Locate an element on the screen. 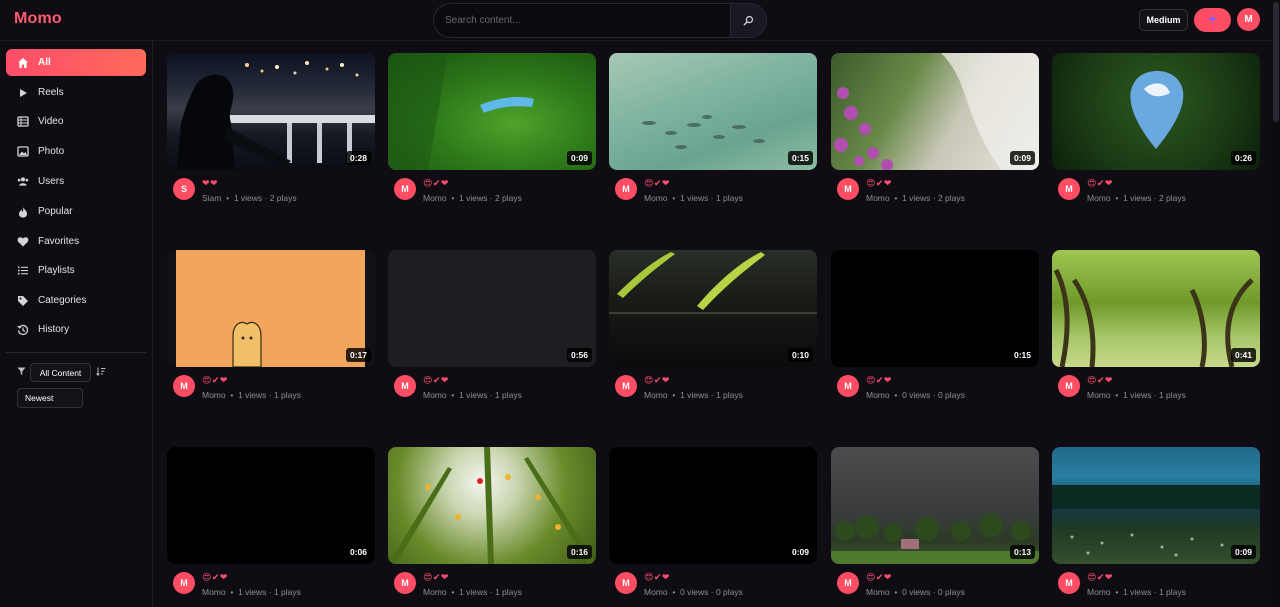  duration-badge: 0:13 is located at coordinates (1022, 552).